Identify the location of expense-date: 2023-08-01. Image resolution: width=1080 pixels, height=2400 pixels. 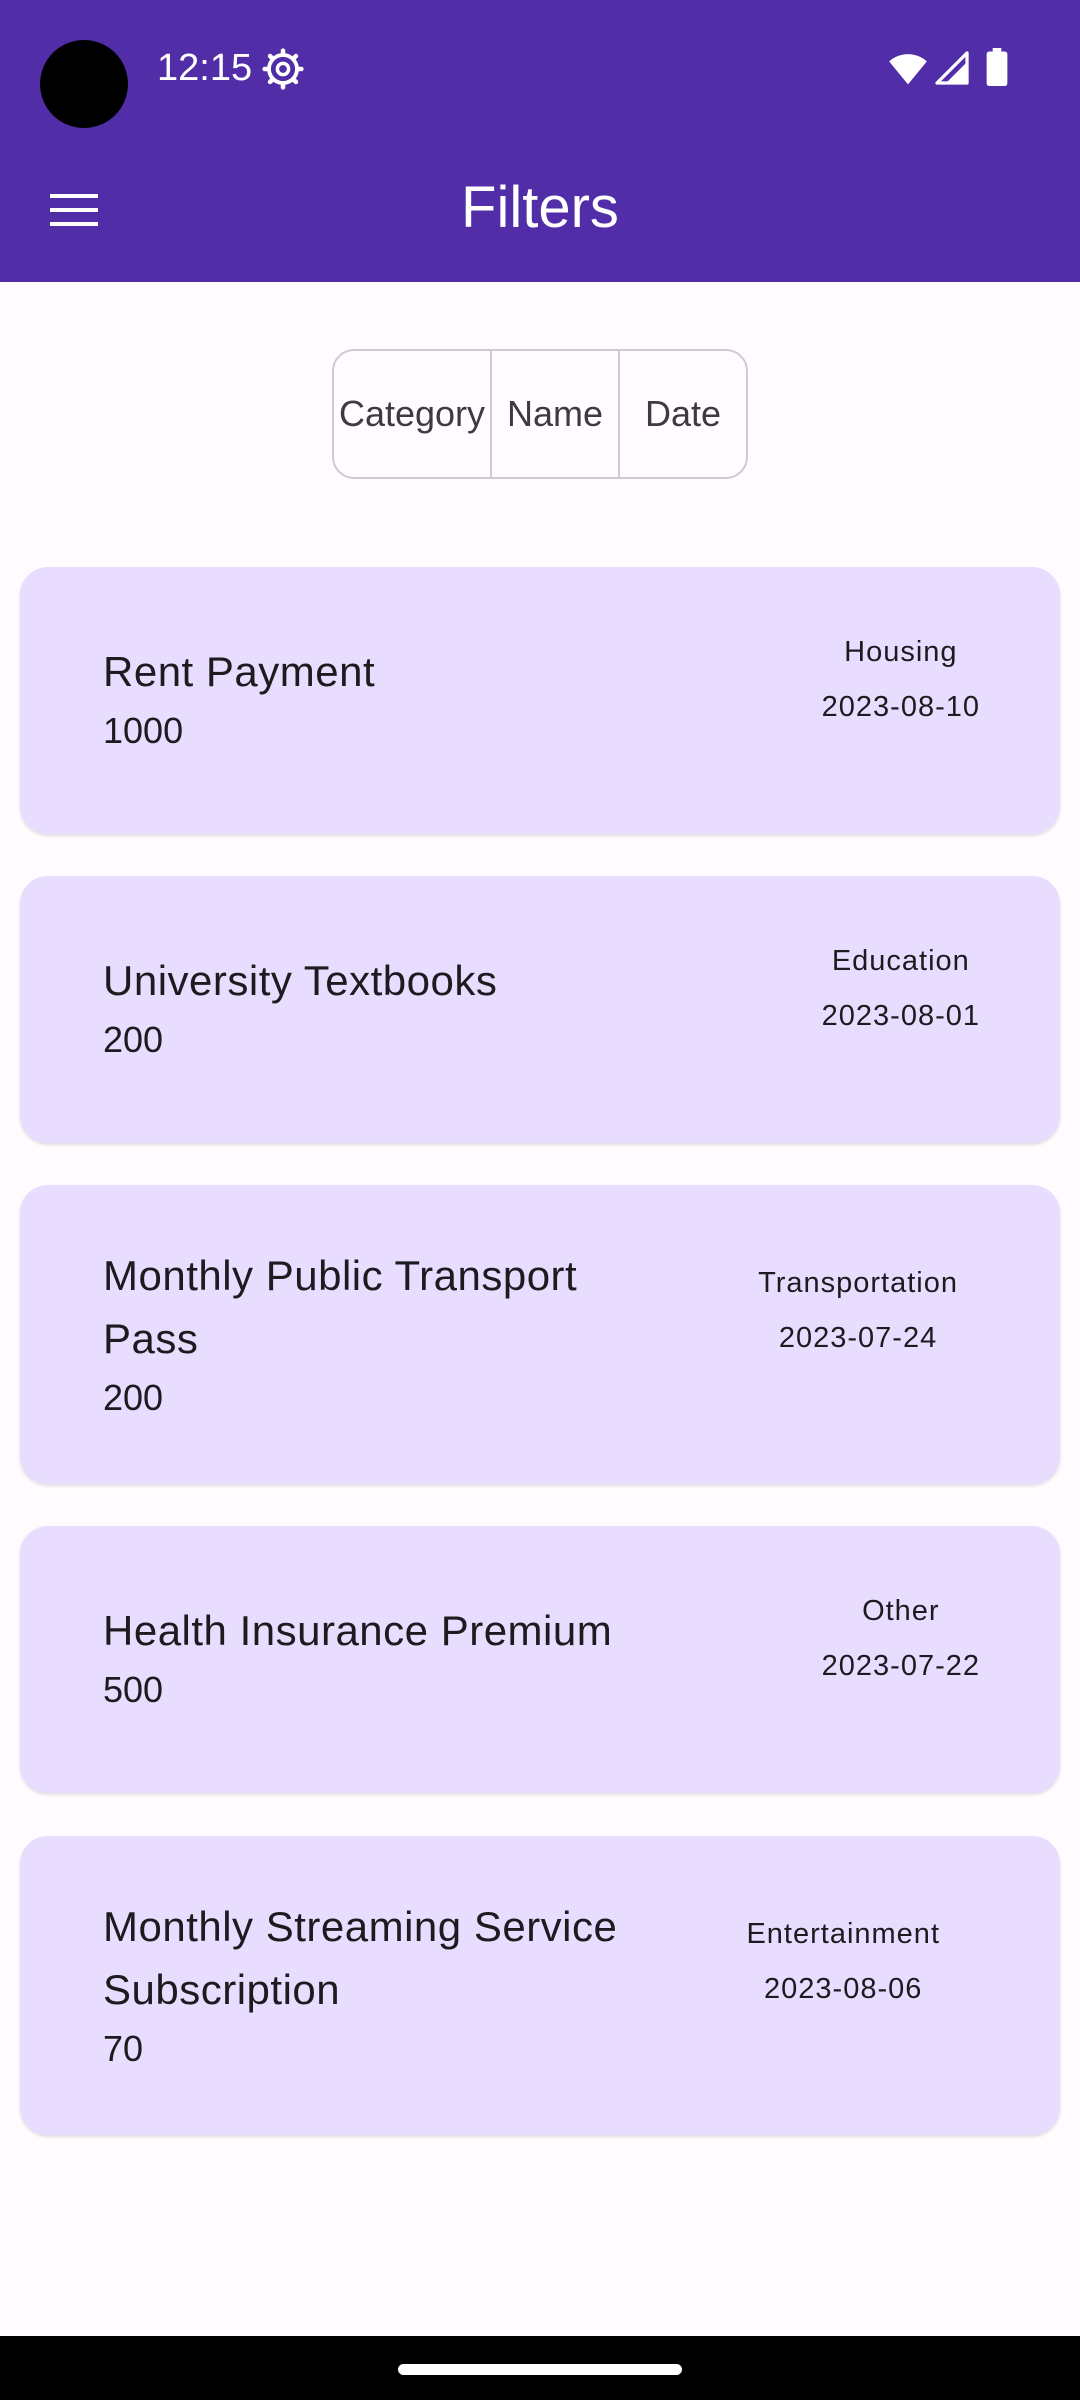
(900, 1016).